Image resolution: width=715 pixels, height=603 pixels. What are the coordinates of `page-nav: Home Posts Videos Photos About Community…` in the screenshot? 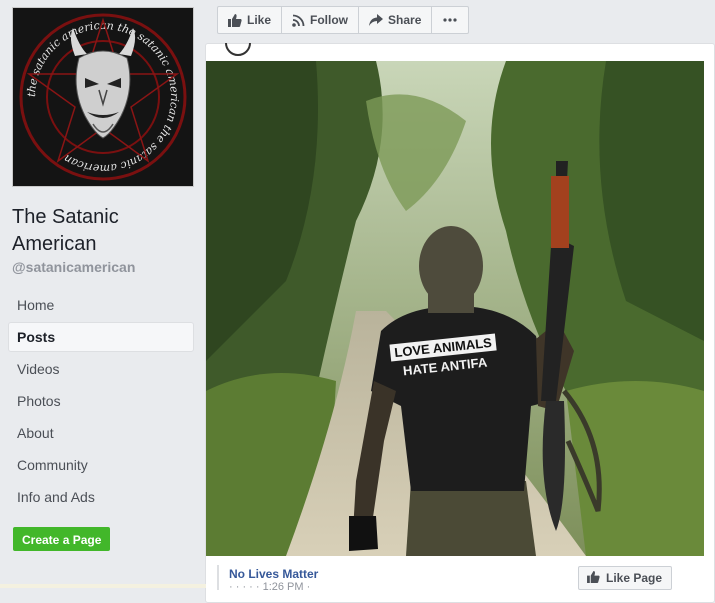 It's located at (101, 402).